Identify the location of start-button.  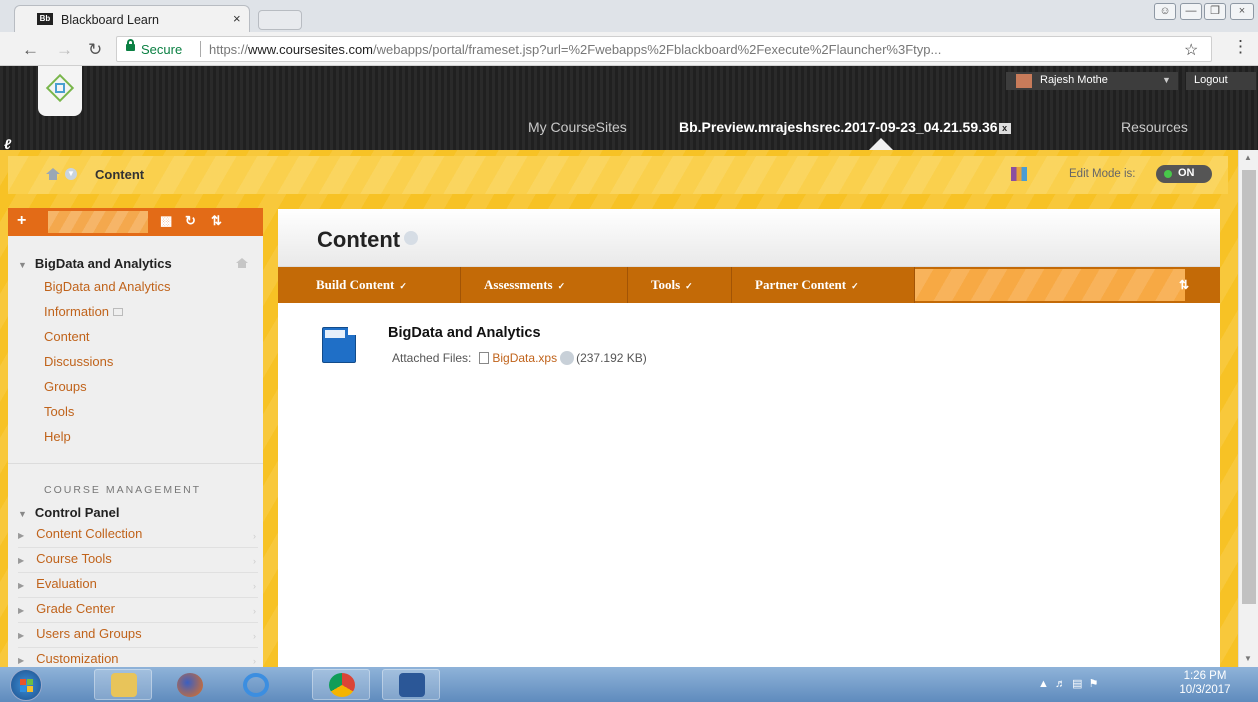
(26, 685).